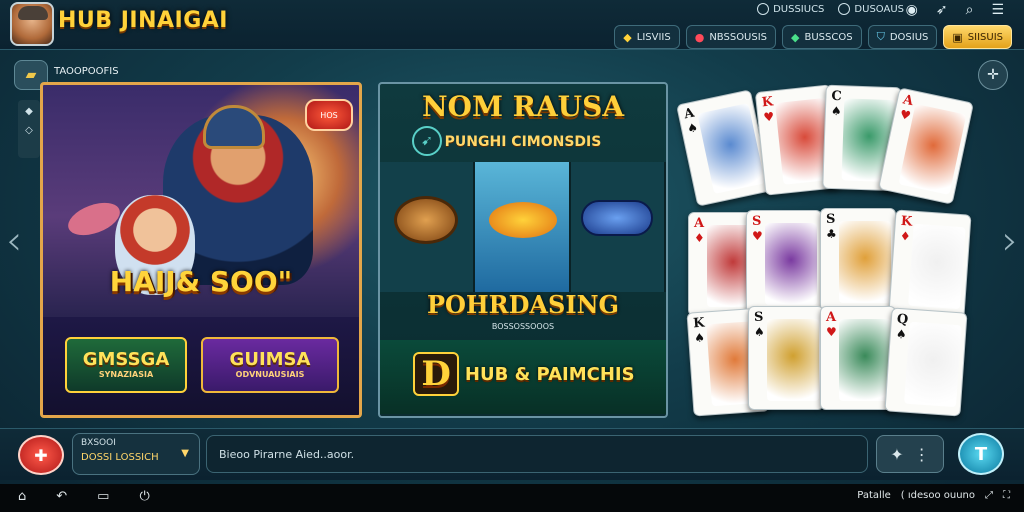 This screenshot has height=512, width=1024. I want to click on chevron-right-icon: ›, so click(1010, 241).